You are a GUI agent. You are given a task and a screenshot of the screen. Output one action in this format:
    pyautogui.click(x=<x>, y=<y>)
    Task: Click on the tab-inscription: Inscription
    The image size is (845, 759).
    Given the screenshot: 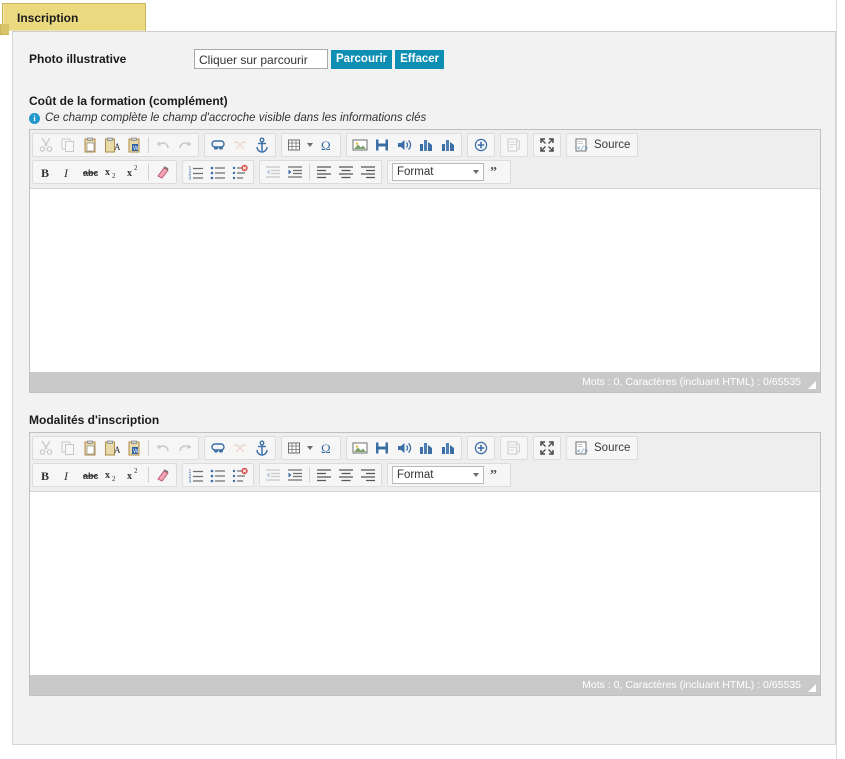 What is the action you would take?
    pyautogui.click(x=74, y=17)
    